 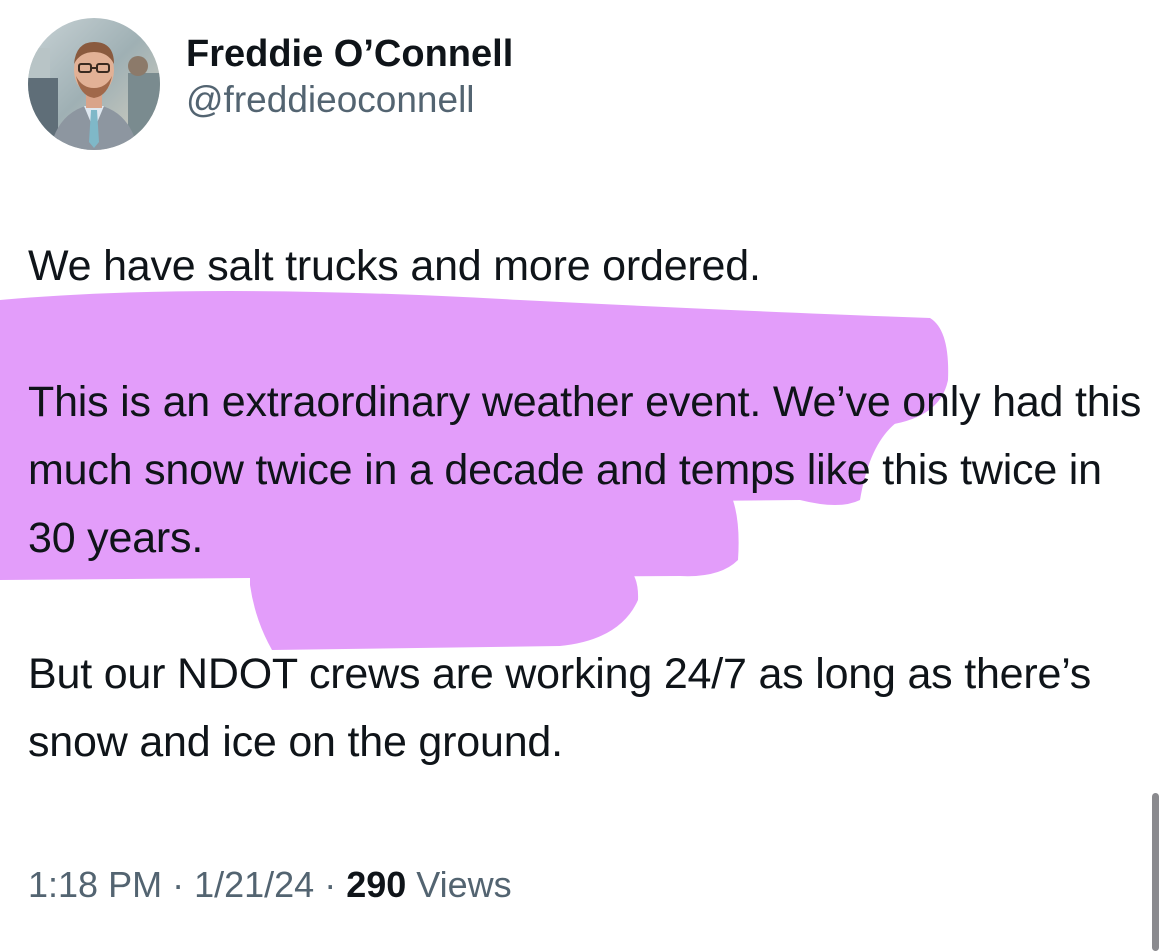 What do you see at coordinates (254, 884) in the screenshot?
I see `tweet-date: 1/21/24` at bounding box center [254, 884].